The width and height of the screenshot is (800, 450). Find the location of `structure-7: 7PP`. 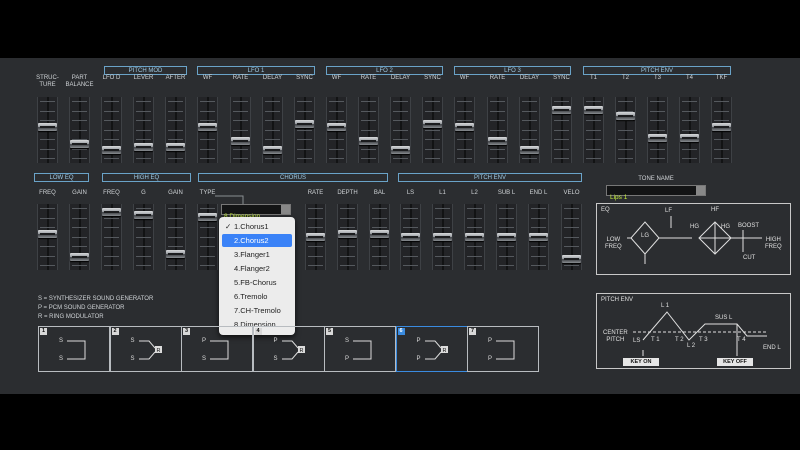

structure-7: 7PP is located at coordinates (503, 349).